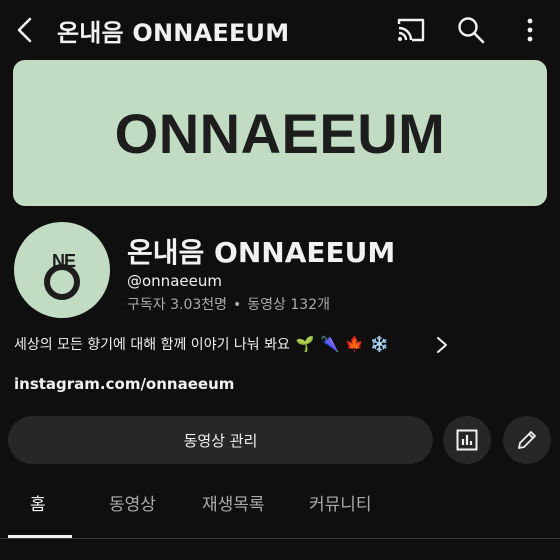 This screenshot has height=560, width=560. I want to click on analytics-button, so click(467, 440).